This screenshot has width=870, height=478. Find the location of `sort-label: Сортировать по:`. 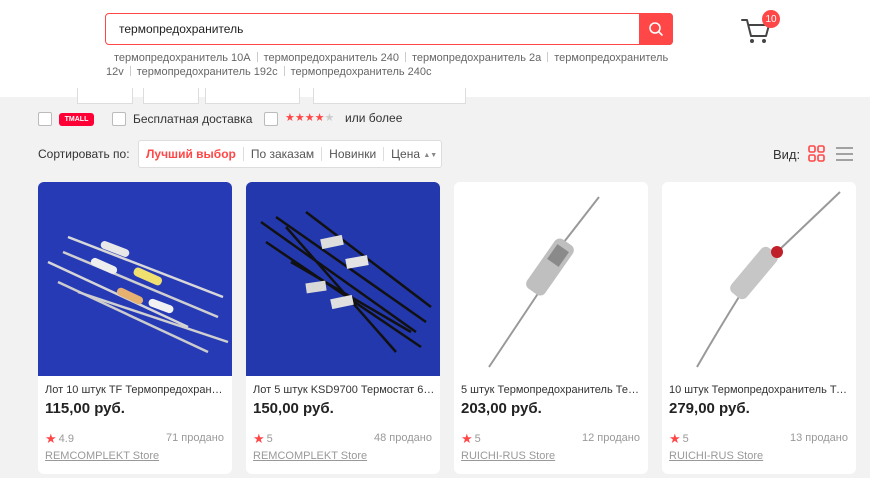

sort-label: Сортировать по: is located at coordinates (84, 154).